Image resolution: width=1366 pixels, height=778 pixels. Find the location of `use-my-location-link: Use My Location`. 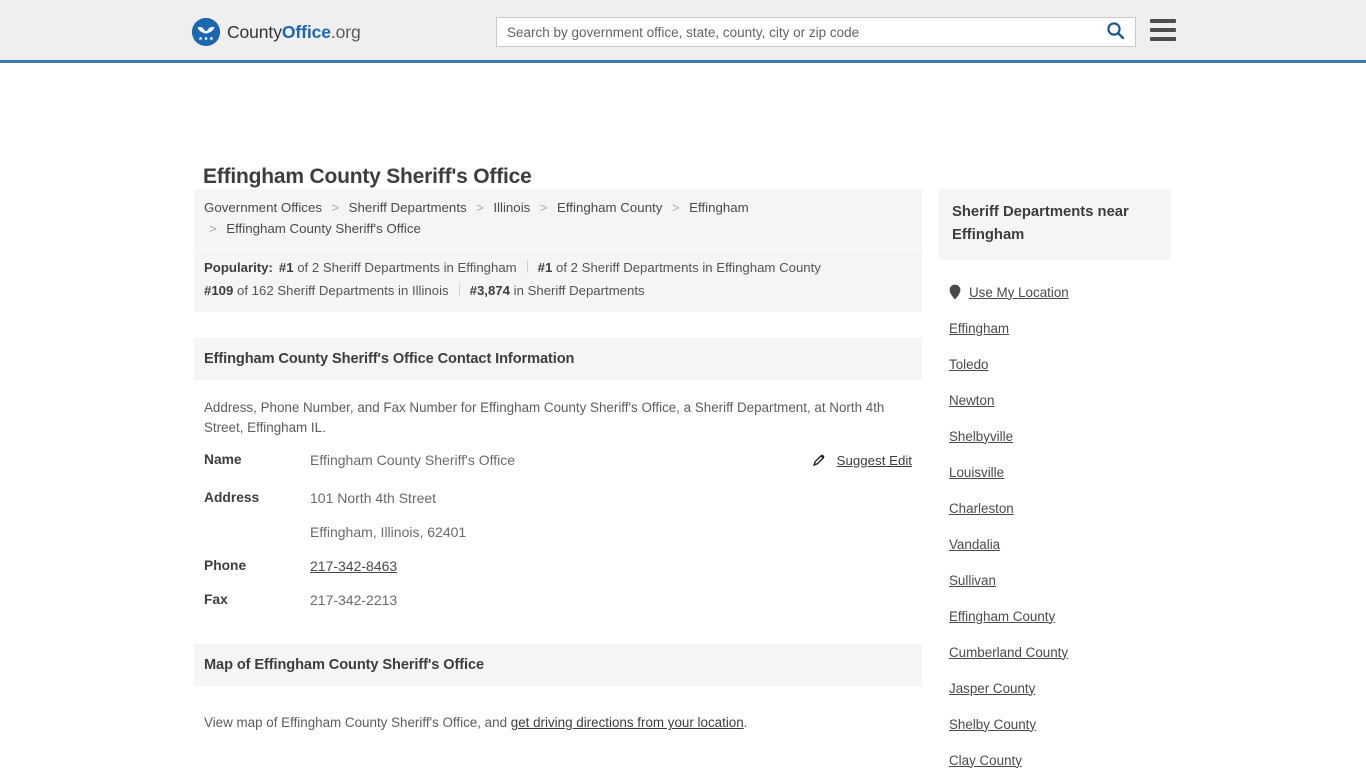

use-my-location-link: Use My Location is located at coordinates (1019, 292).